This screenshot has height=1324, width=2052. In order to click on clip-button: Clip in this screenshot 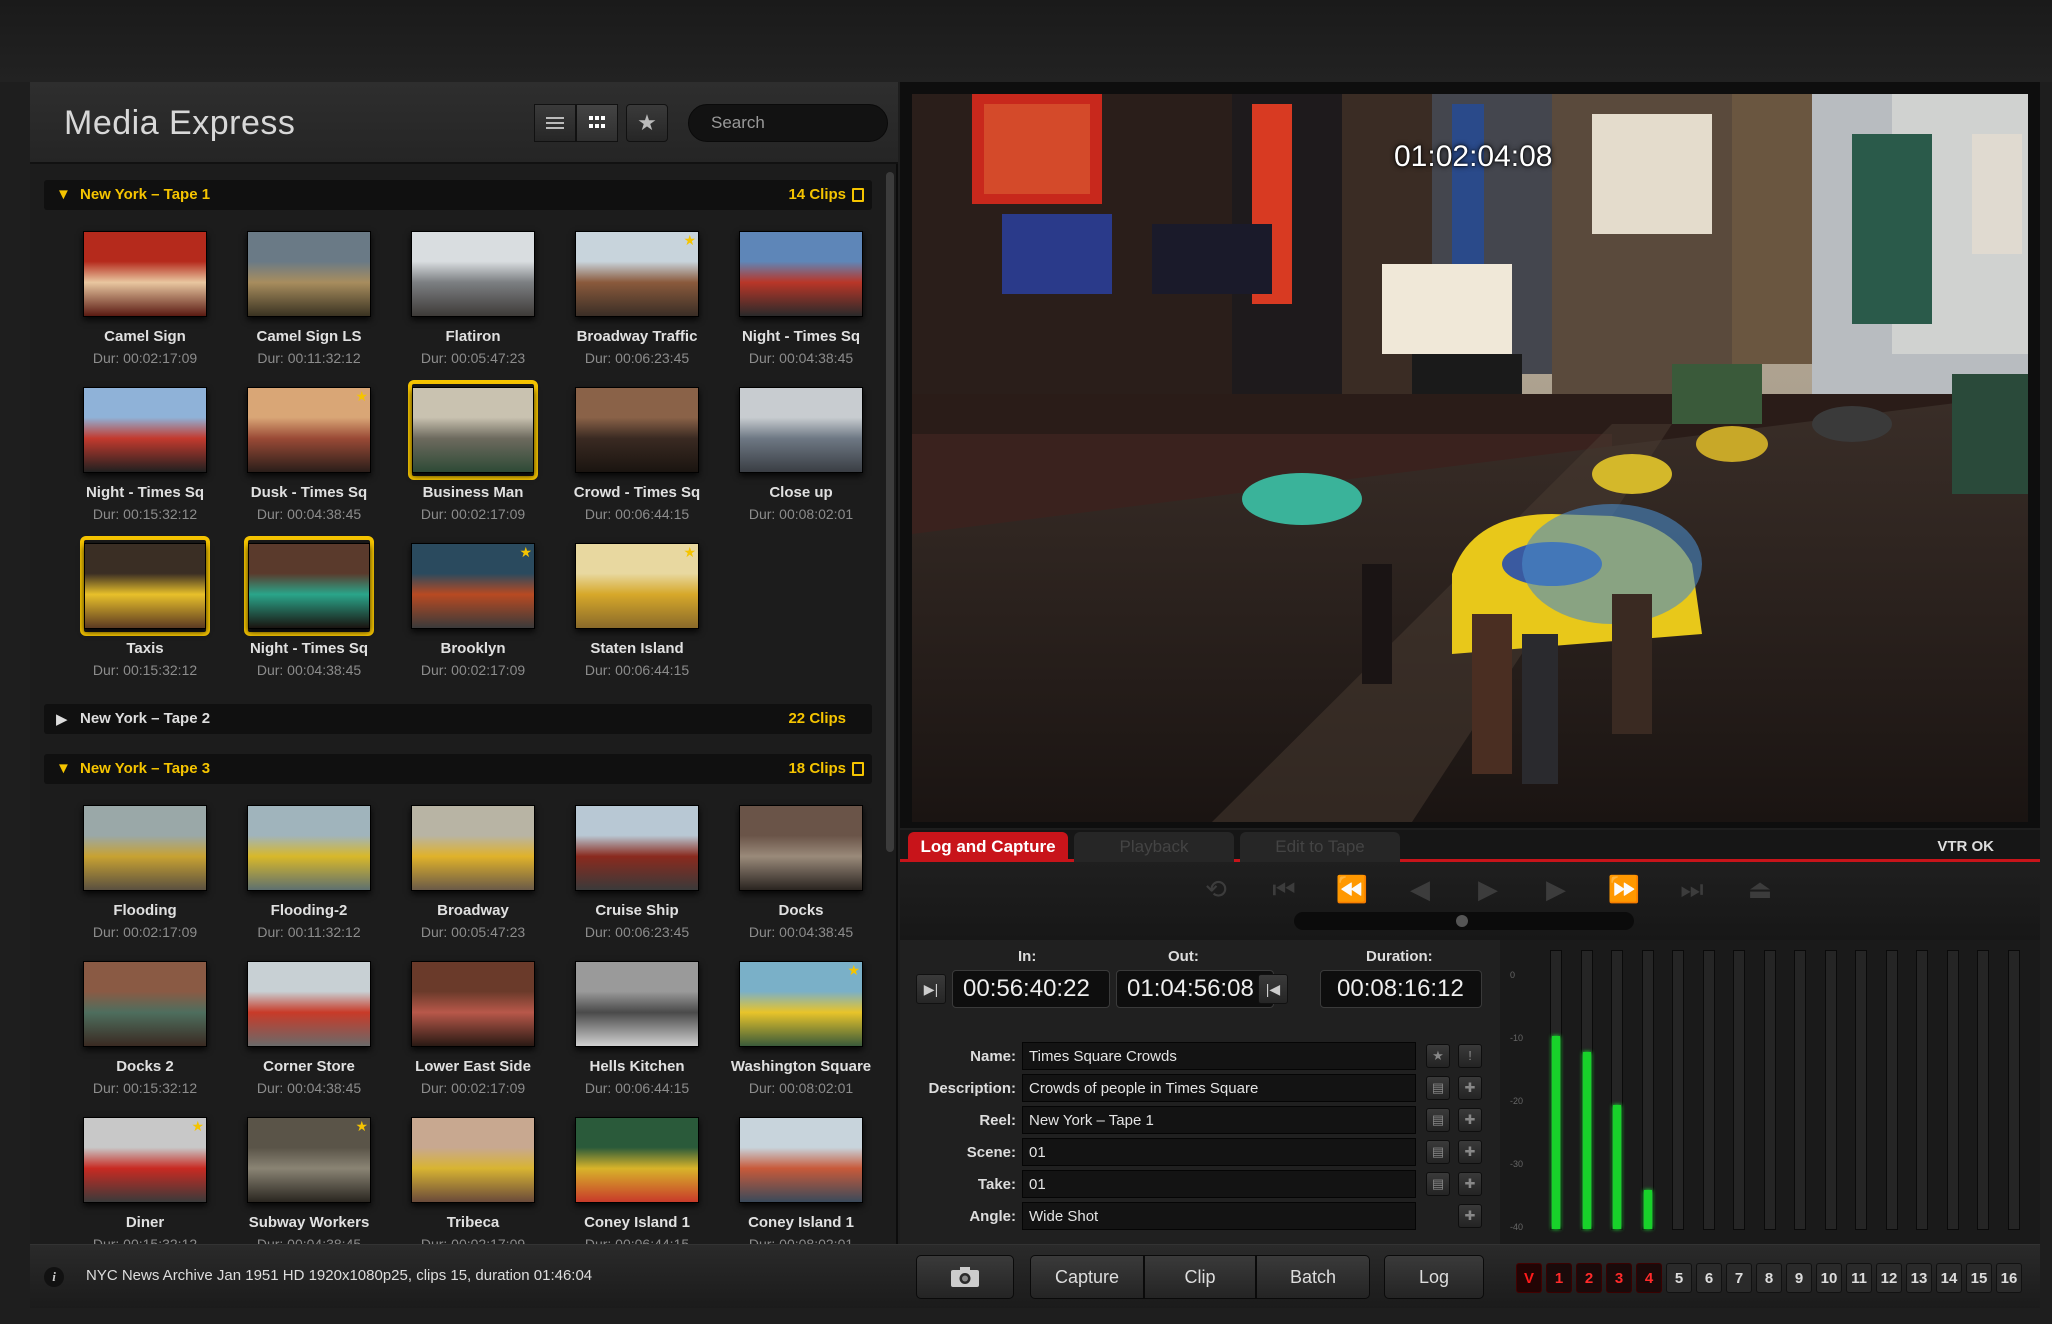, I will do `click(1200, 1277)`.